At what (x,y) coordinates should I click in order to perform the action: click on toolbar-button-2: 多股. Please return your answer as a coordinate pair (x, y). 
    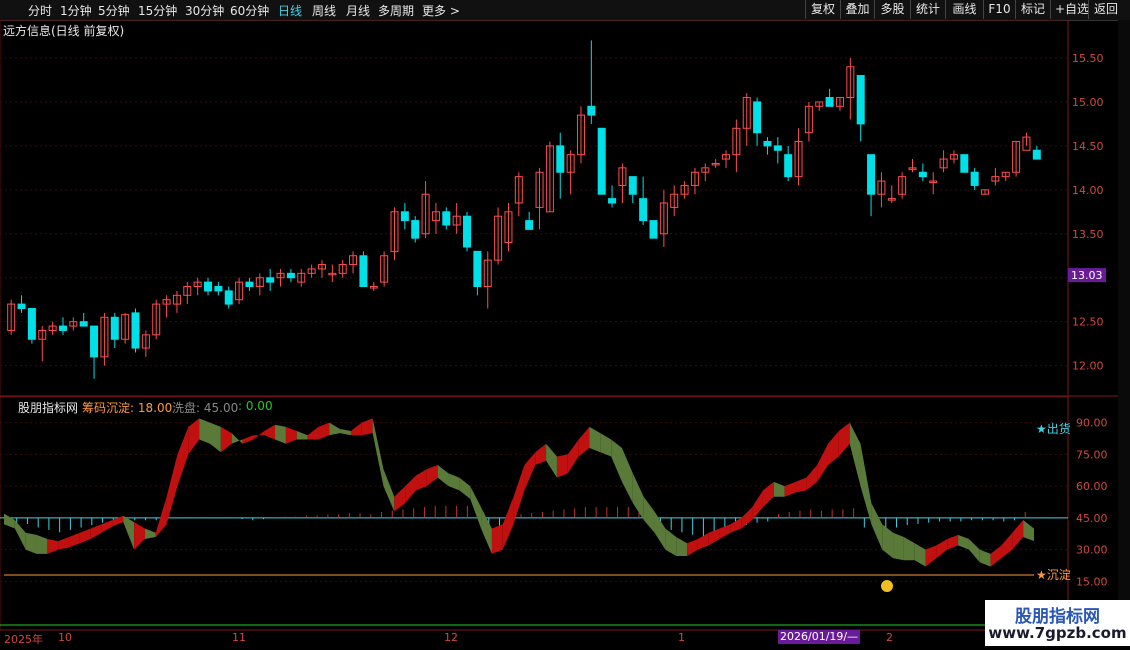
    Looking at the image, I should click on (892, 9).